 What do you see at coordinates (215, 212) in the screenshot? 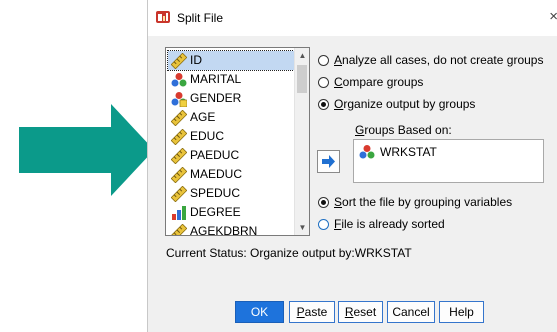
I see `variable-name: DEGREE` at bounding box center [215, 212].